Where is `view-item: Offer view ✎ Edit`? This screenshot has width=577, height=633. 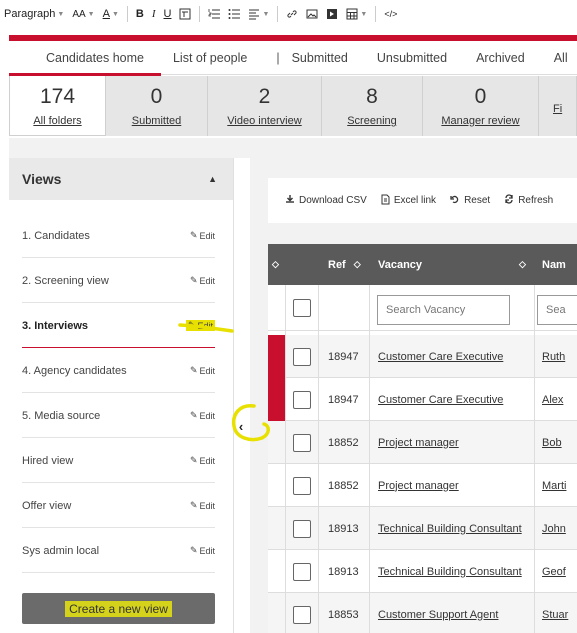 view-item: Offer view ✎ Edit is located at coordinates (118, 506).